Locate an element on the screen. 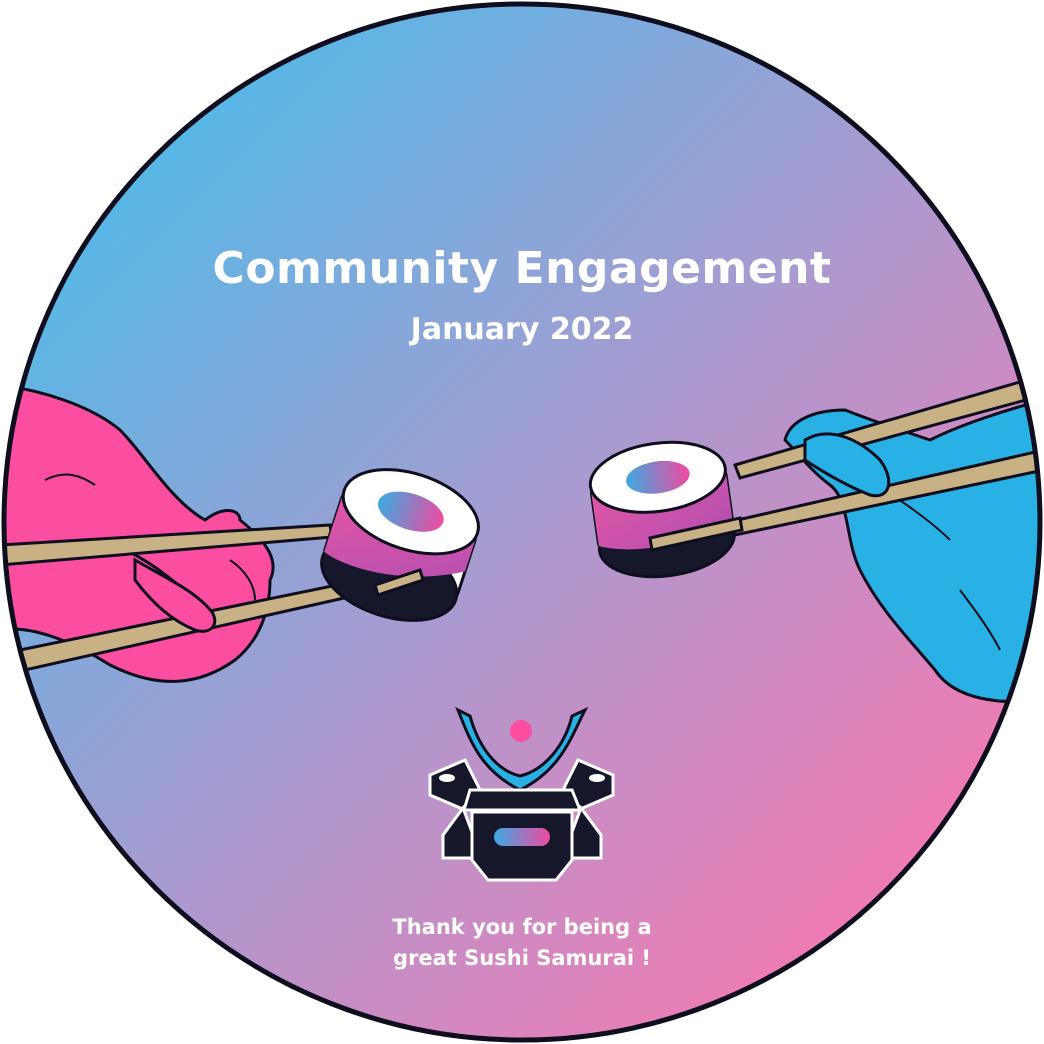 The width and height of the screenshot is (1044, 1044). badge-subtitle: January 2022 is located at coordinates (522, 329).